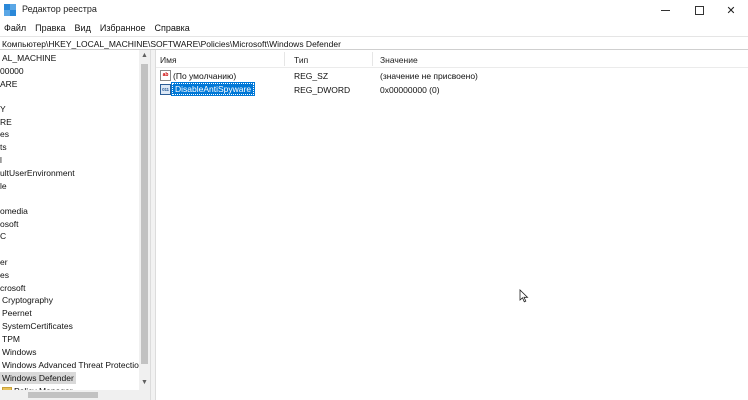 This screenshot has width=748, height=400. What do you see at coordinates (17, 313) in the screenshot?
I see `tree-item: Peernet` at bounding box center [17, 313].